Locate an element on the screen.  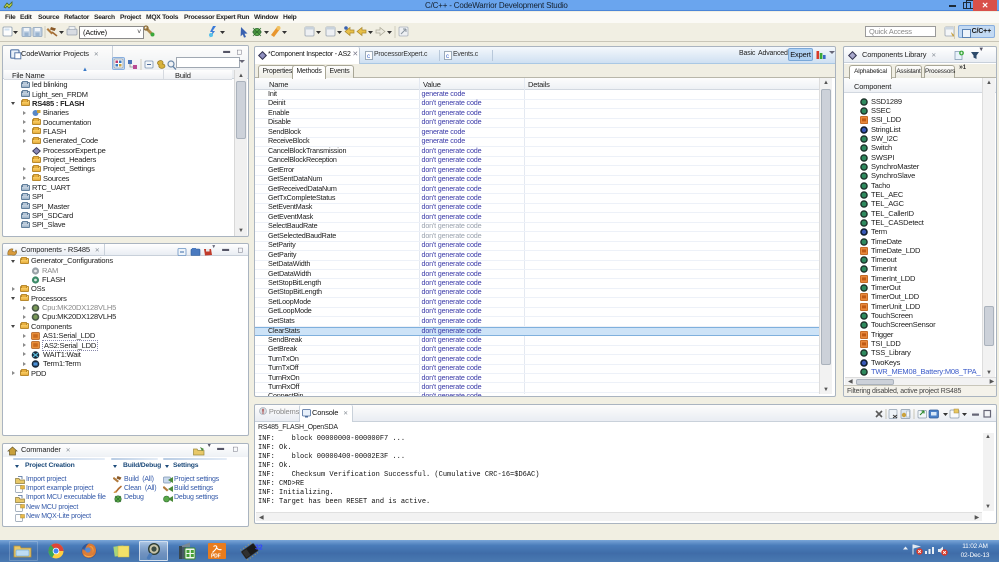
svg-text: 32 is located at coordinates (259, 548).